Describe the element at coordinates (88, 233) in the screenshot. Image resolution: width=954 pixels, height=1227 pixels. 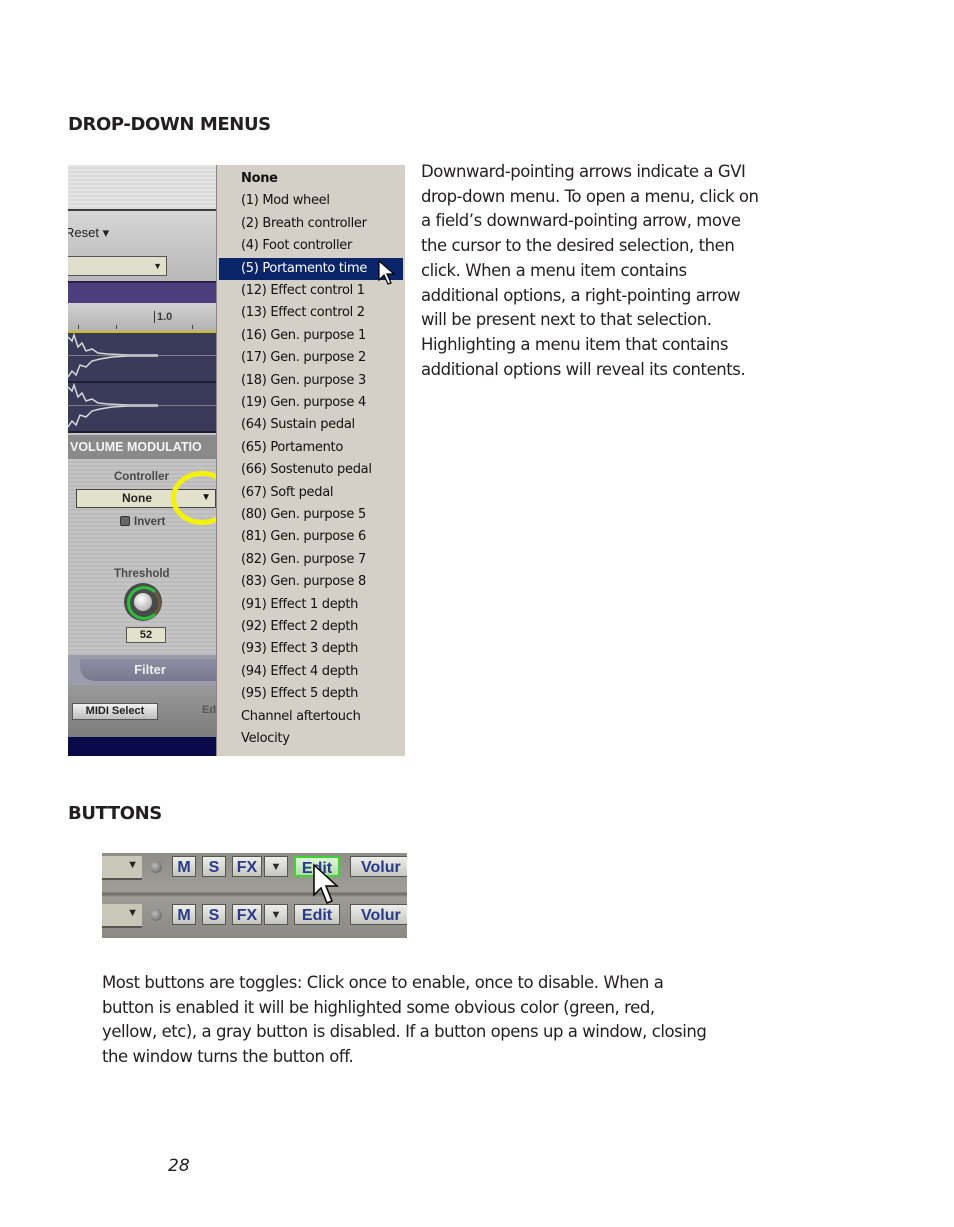
I see `reset-menu: Reset ▾` at that location.